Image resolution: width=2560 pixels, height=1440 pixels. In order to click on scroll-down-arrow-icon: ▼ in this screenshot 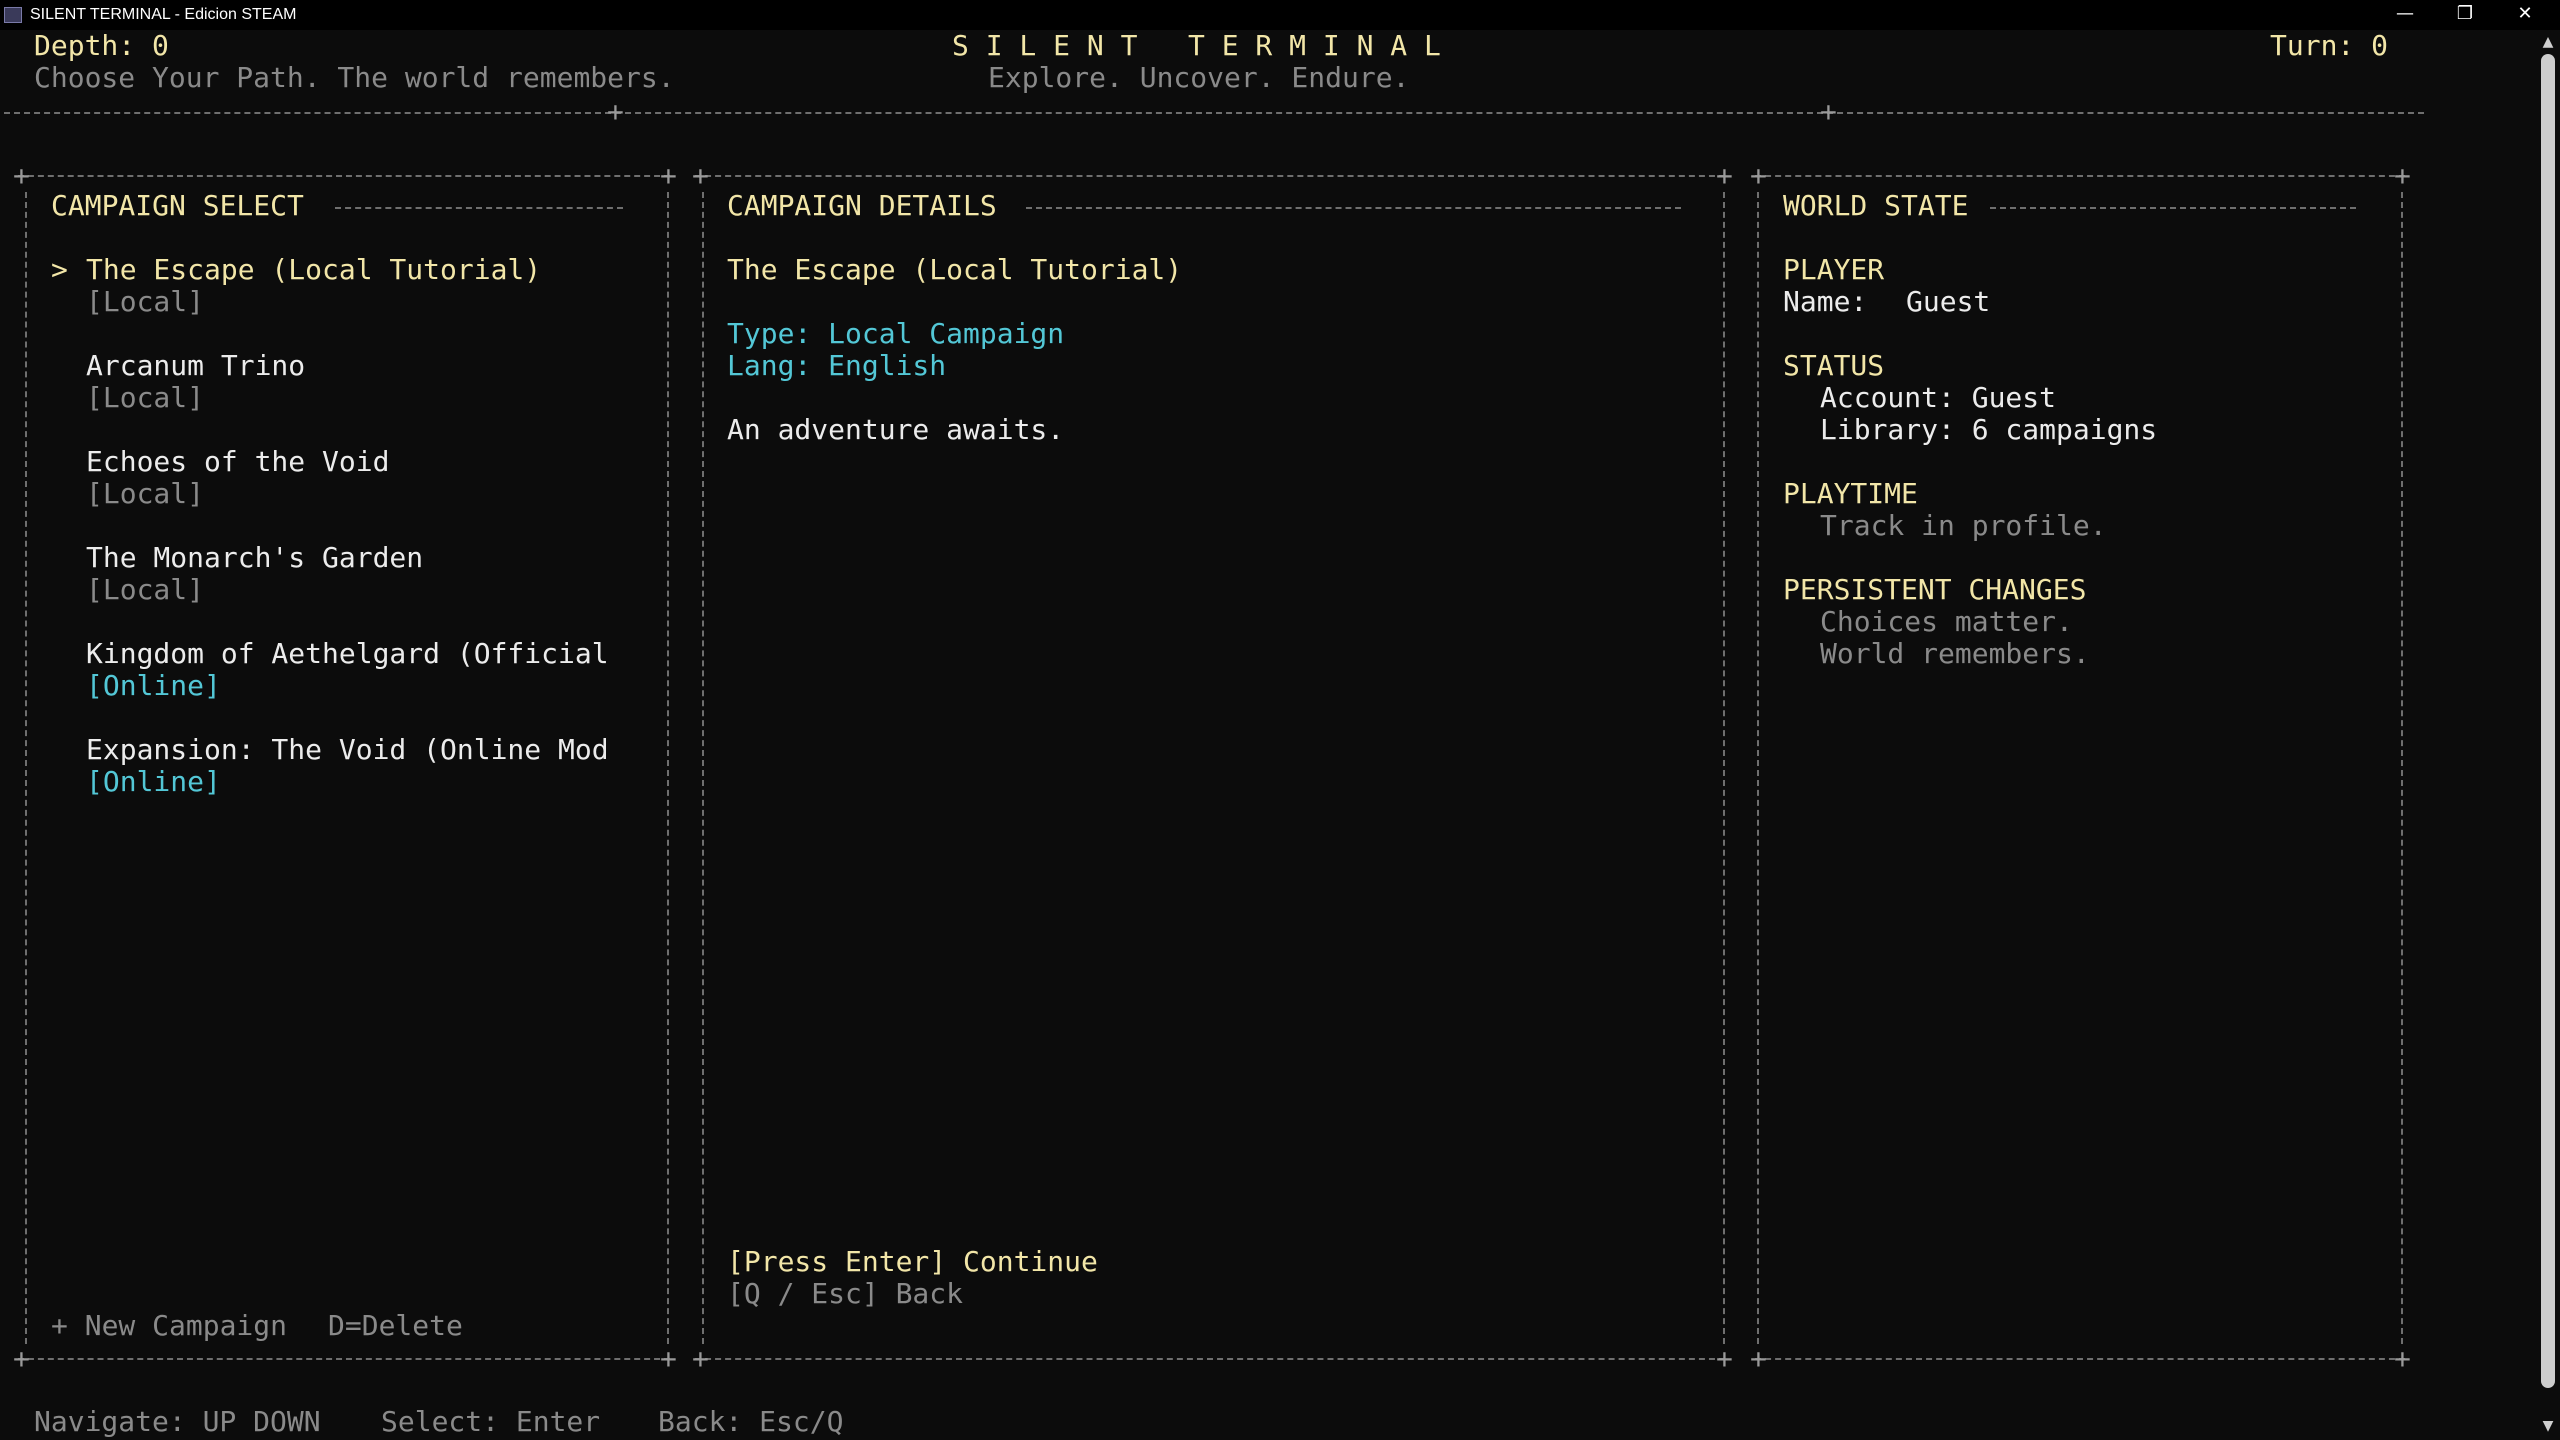, I will do `click(2548, 1426)`.